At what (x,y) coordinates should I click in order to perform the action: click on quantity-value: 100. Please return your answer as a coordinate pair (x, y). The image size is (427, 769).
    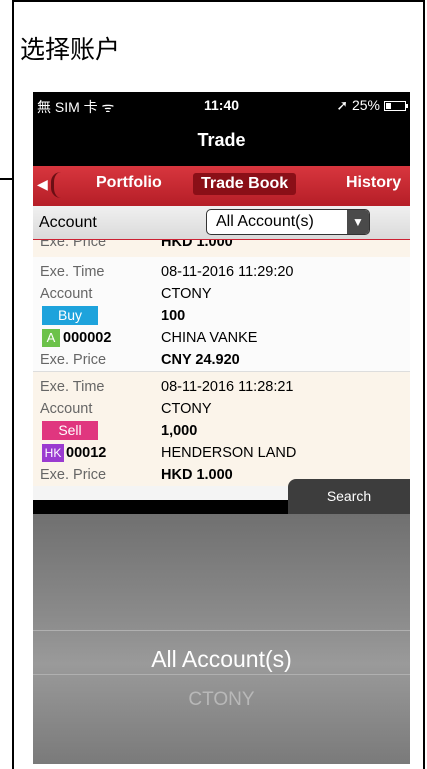
    Looking at the image, I should click on (173, 316).